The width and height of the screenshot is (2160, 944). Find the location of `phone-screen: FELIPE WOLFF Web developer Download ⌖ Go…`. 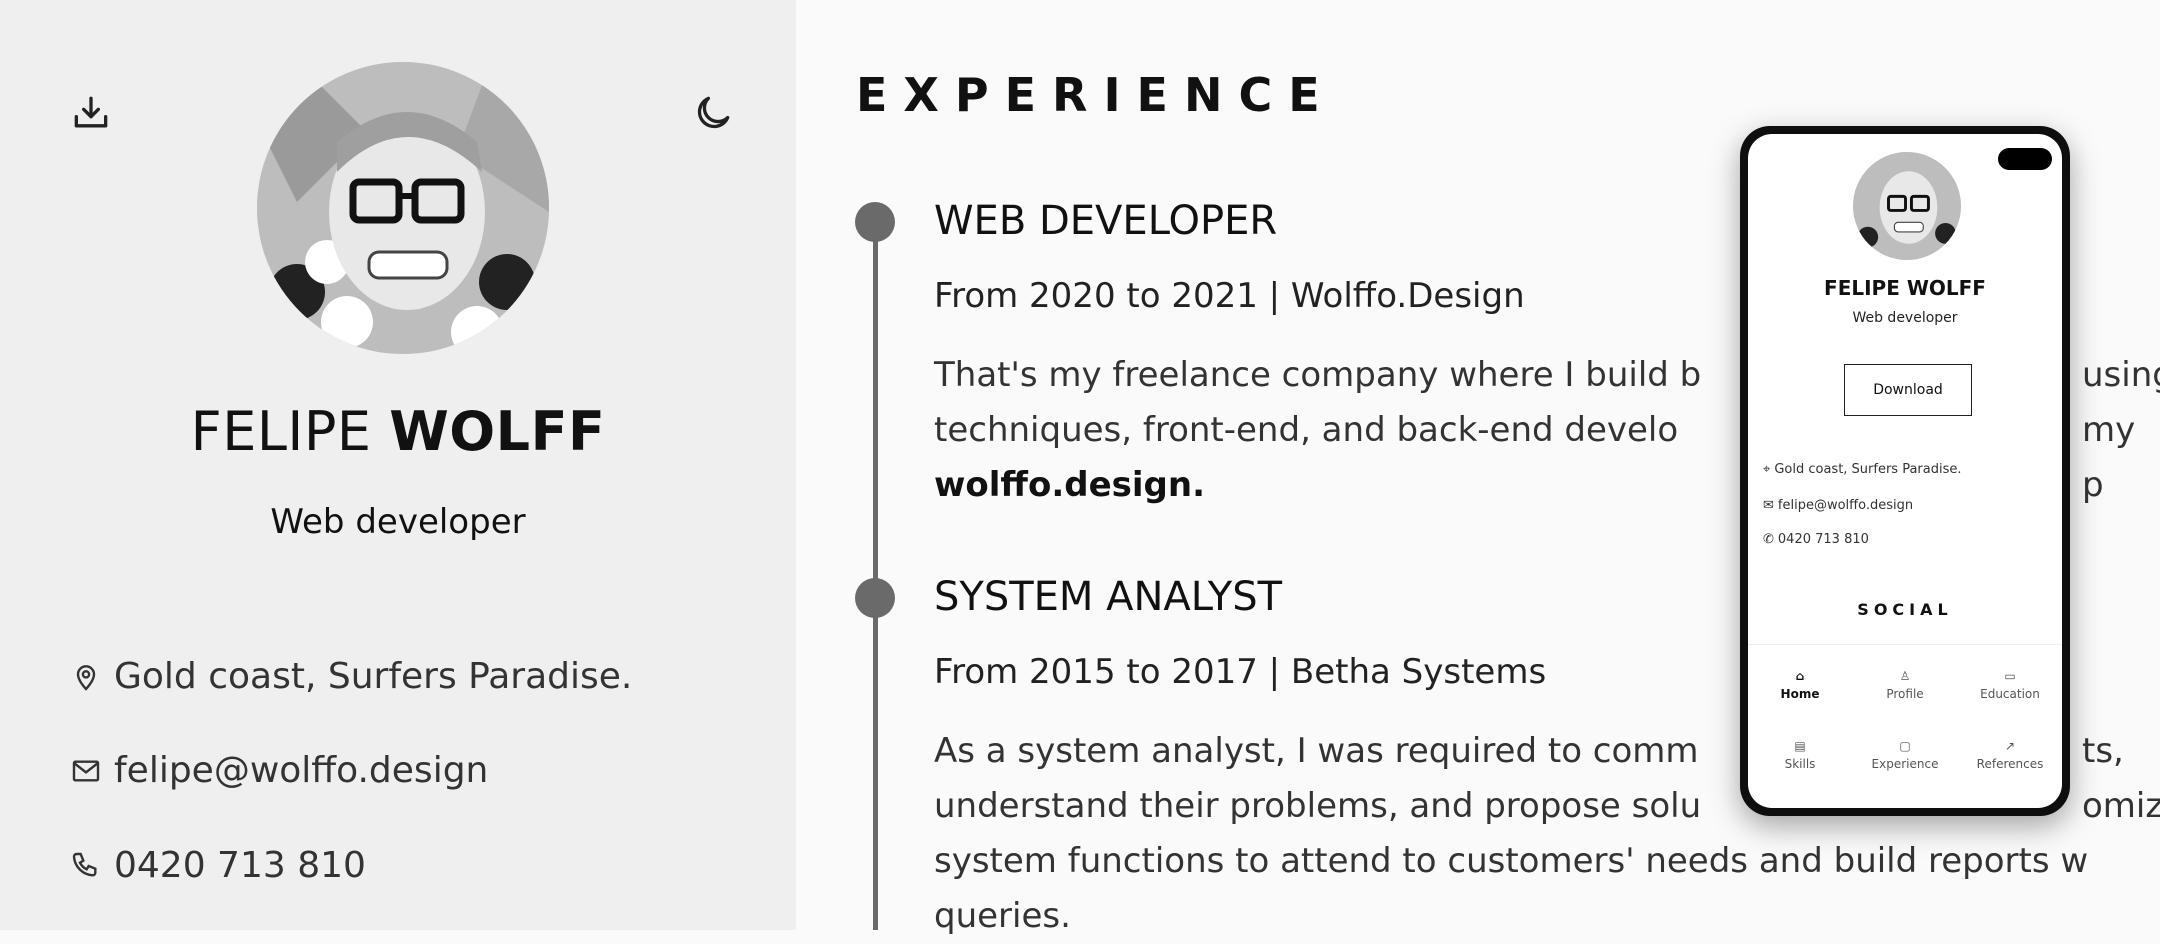

phone-screen: FELIPE WOLFF Web developer Download ⌖ Go… is located at coordinates (1905, 471).